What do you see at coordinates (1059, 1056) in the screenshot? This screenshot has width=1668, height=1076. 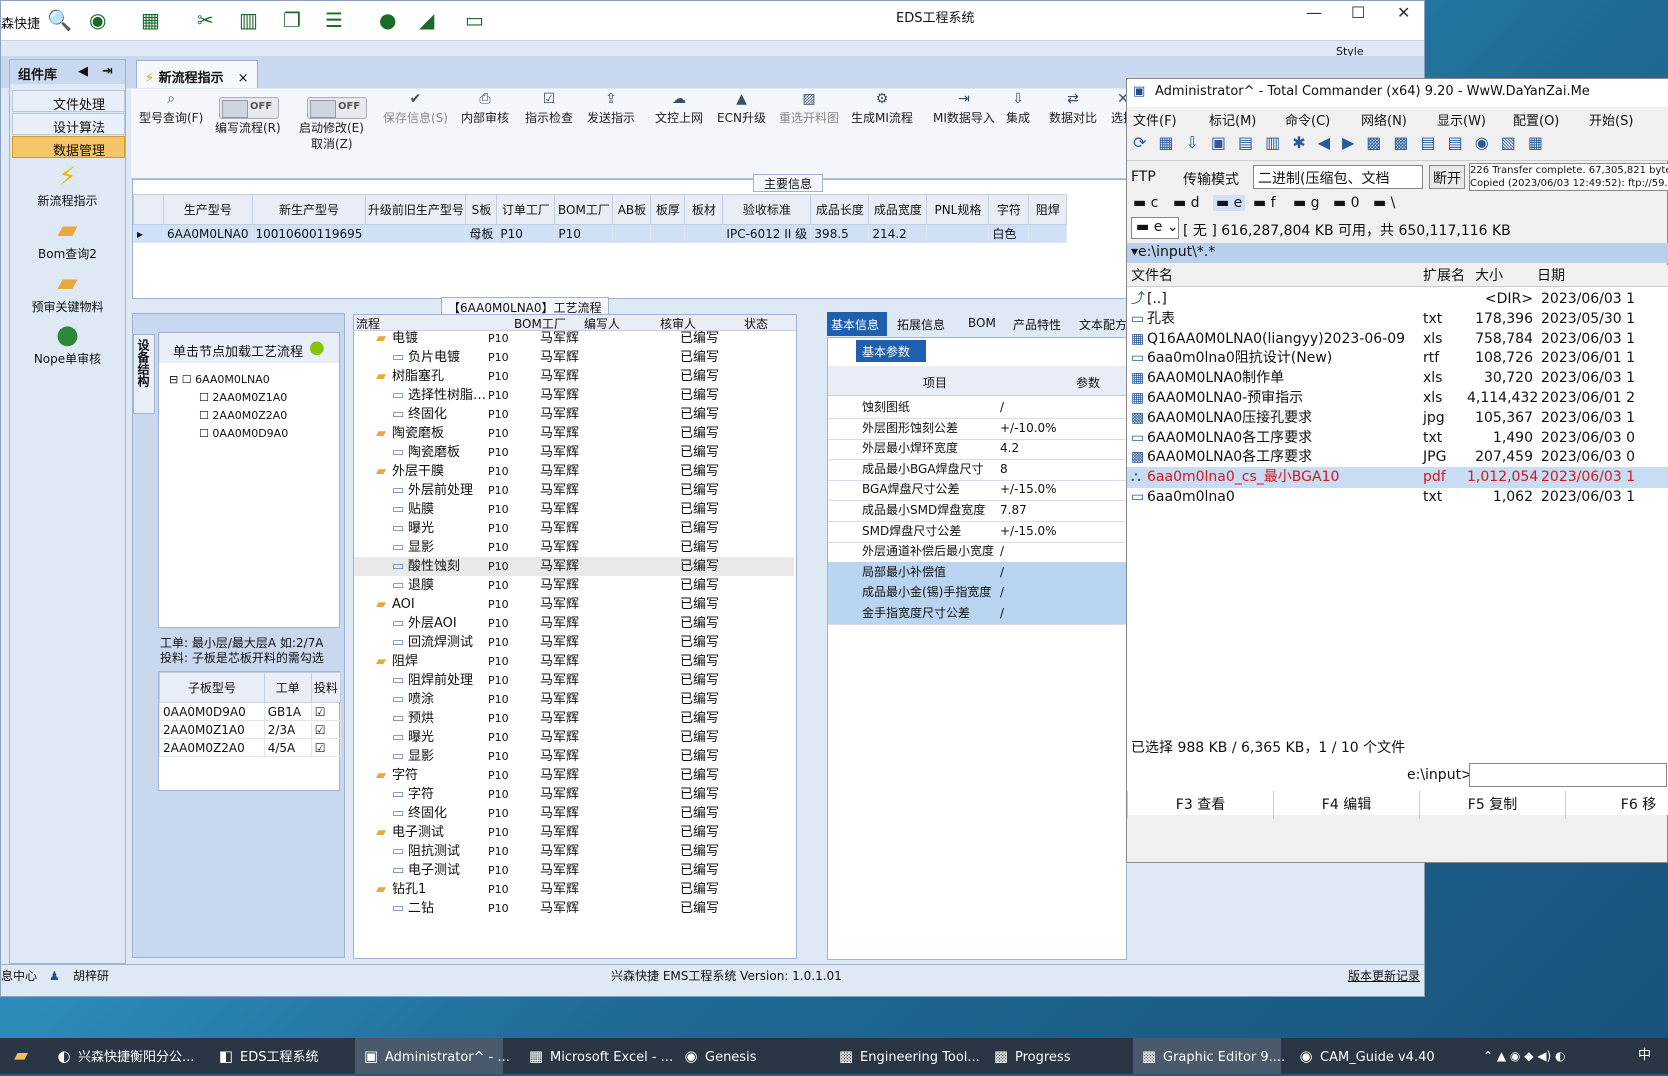 I see `taskbar-button: ▩ Progress` at bounding box center [1059, 1056].